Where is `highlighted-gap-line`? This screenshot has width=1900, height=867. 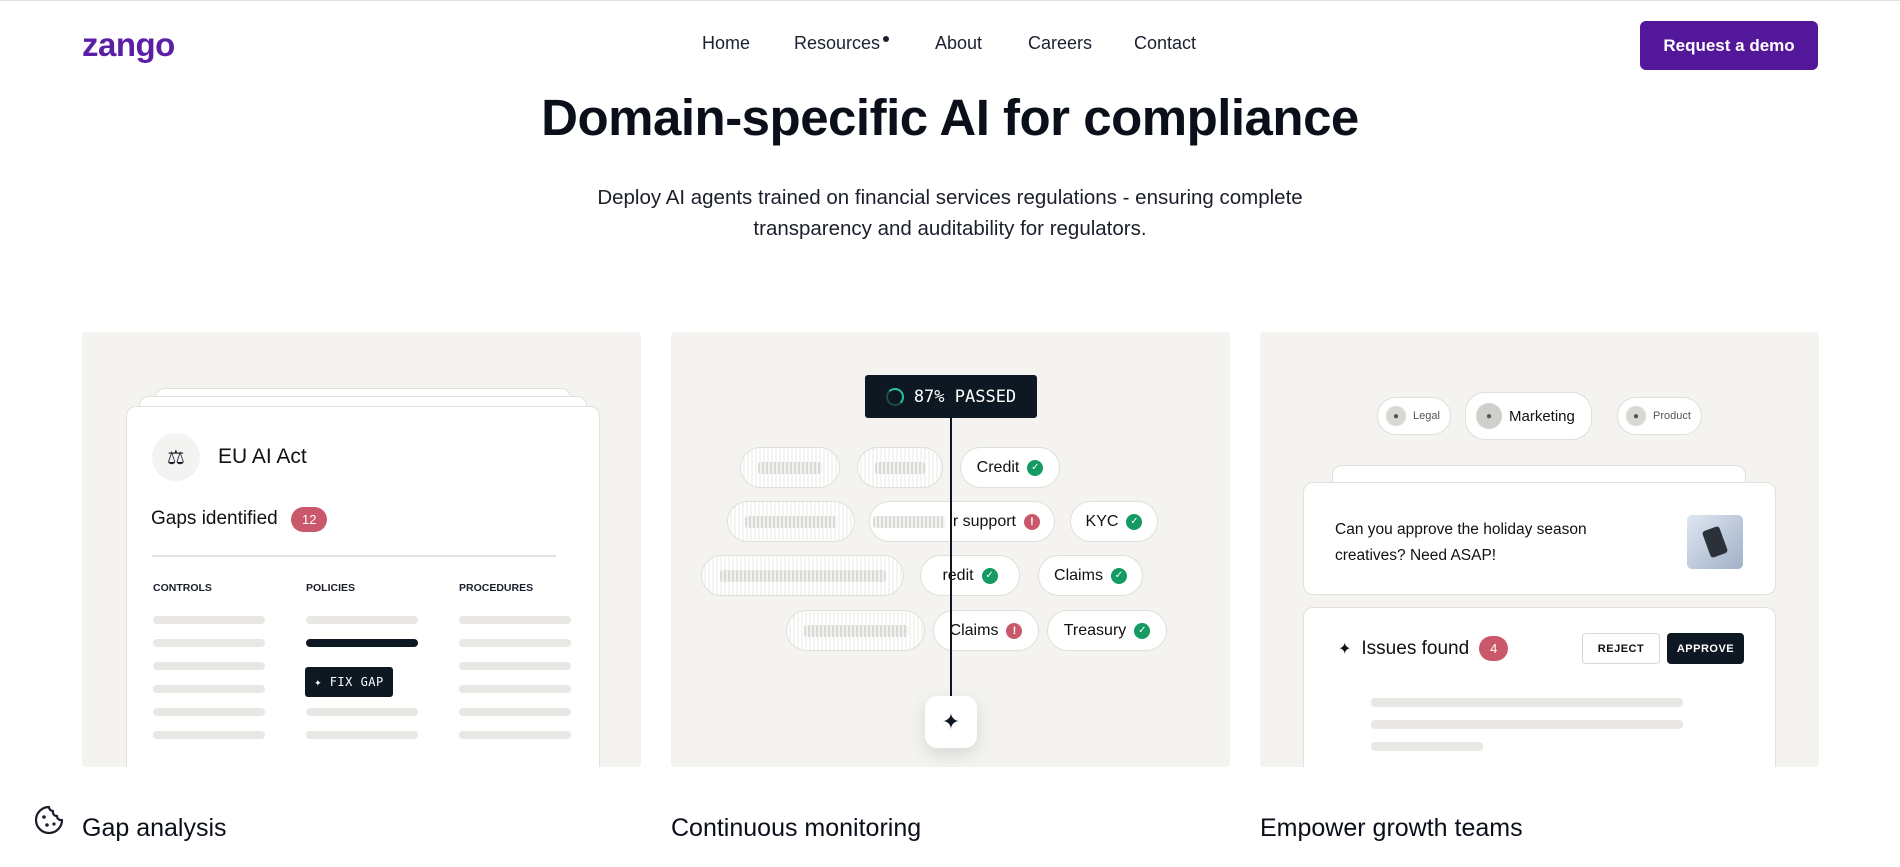
highlighted-gap-line is located at coordinates (362, 643).